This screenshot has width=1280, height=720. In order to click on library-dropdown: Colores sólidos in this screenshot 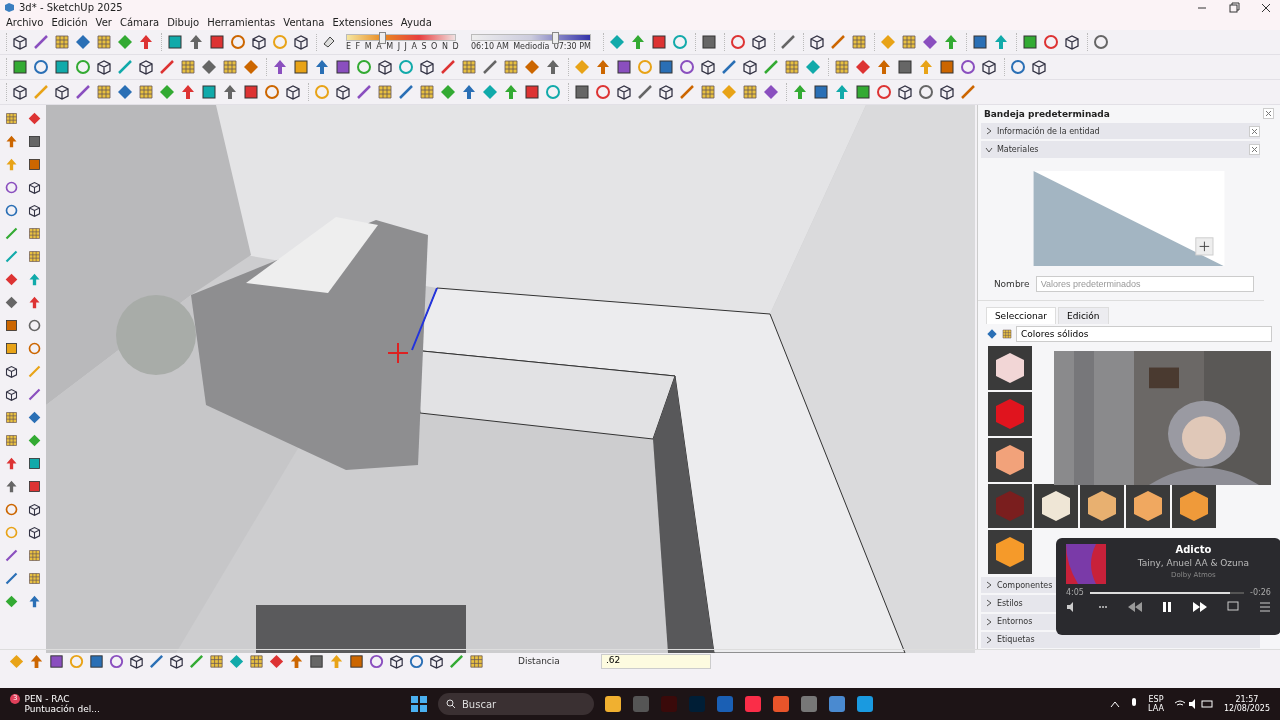, I will do `click(1143, 334)`.